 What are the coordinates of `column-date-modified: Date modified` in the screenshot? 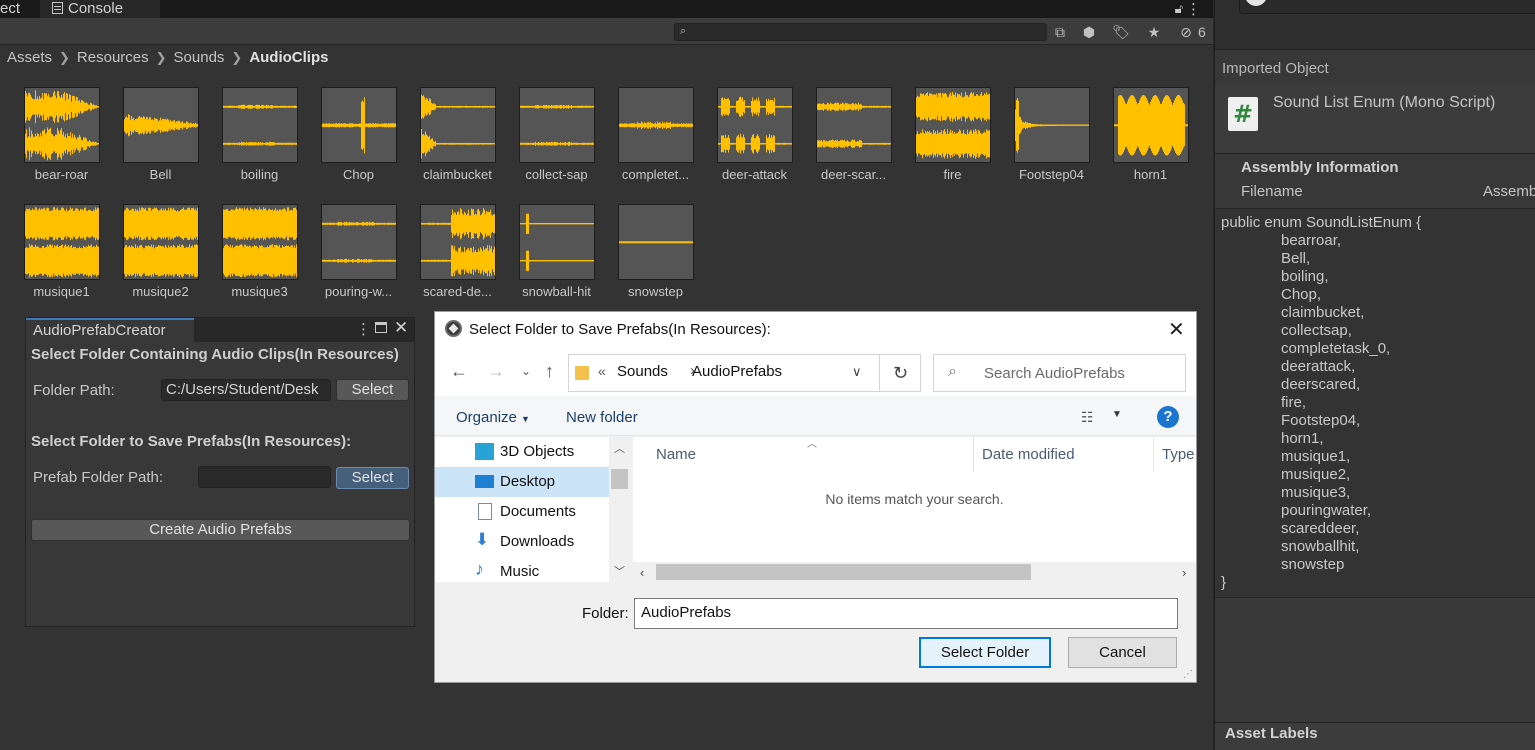 It's located at (1028, 454).